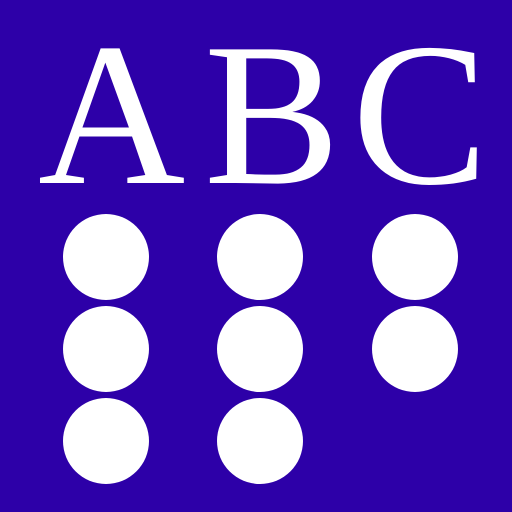 The height and width of the screenshot is (512, 512). I want to click on letter-a: A, so click(112, 115).